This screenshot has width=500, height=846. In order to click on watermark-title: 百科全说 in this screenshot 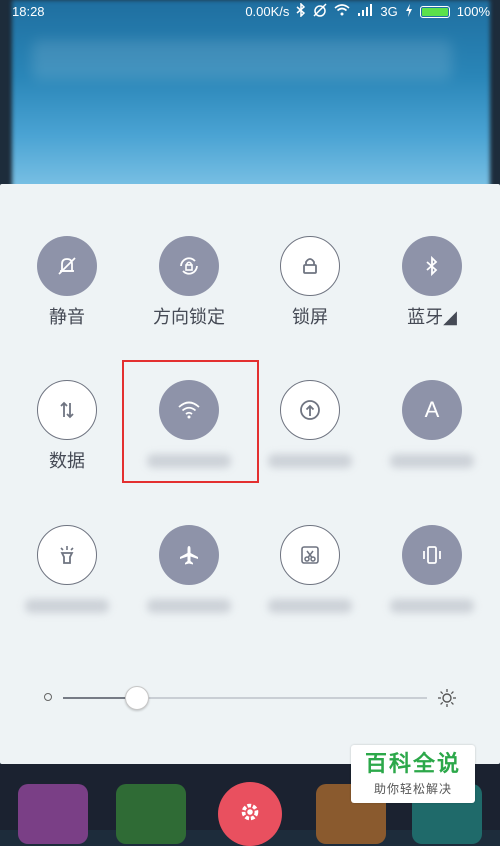, I will do `click(412, 764)`.